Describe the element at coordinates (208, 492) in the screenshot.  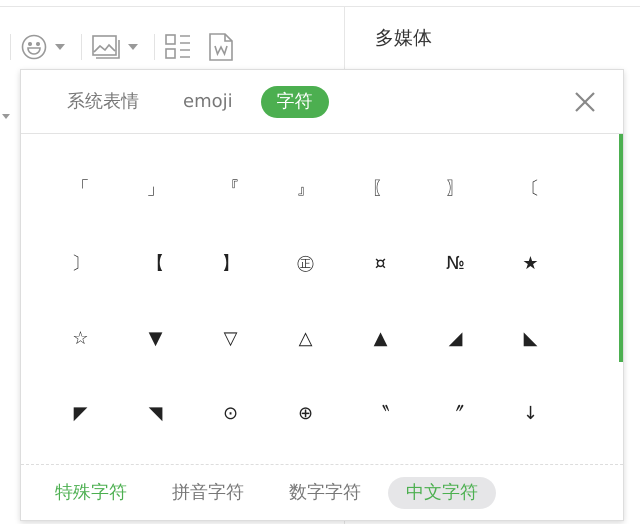
I see `category-tab: 拼音字符` at that location.